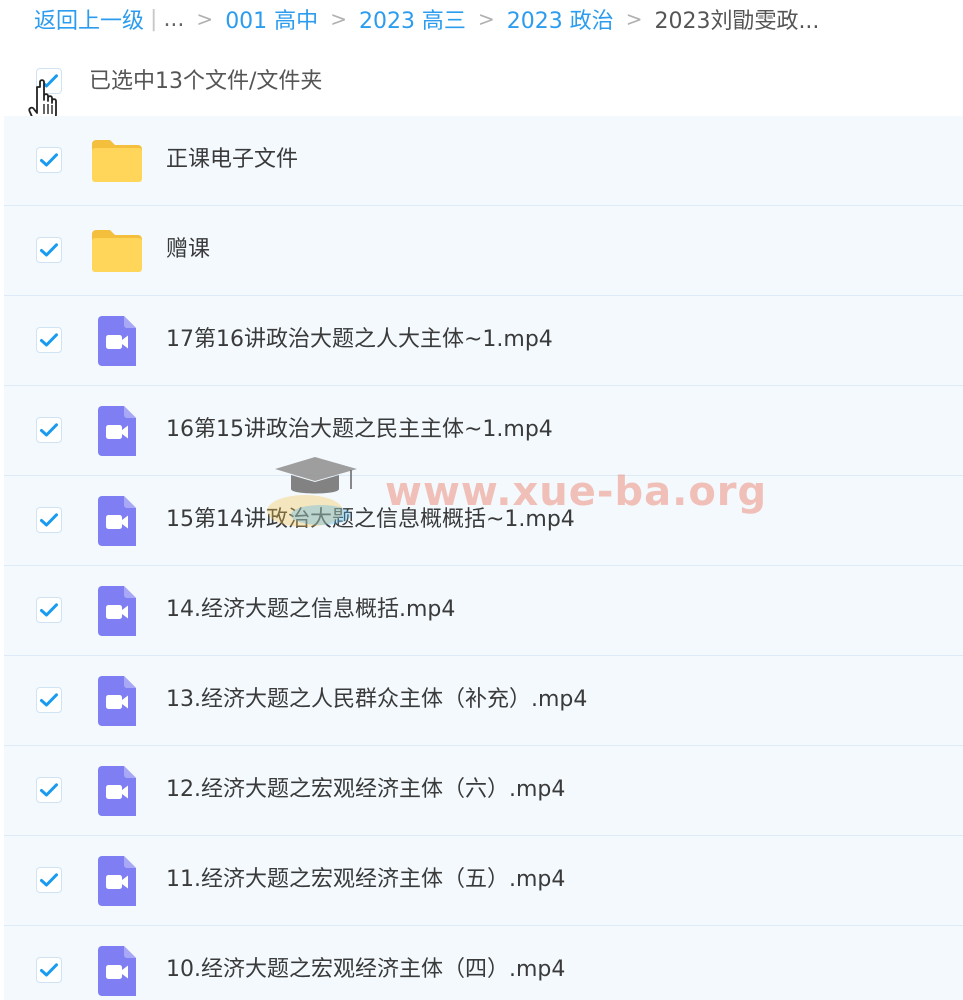  I want to click on file-row: 14.经济大题之信息概括.mp4, so click(483, 611).